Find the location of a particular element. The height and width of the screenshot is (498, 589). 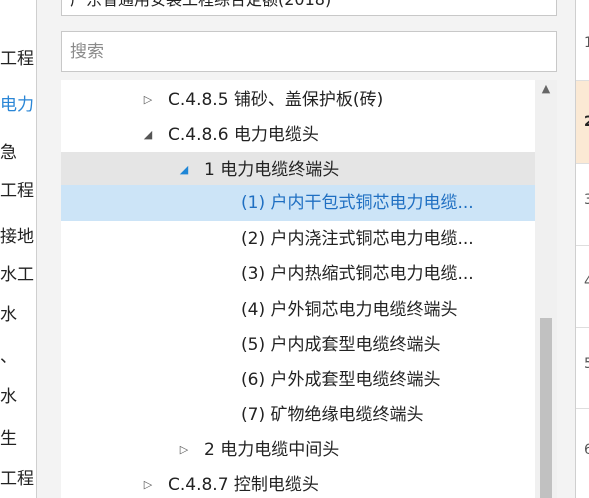

scroll-up-arrow-icon: ▲ is located at coordinates (546, 89).